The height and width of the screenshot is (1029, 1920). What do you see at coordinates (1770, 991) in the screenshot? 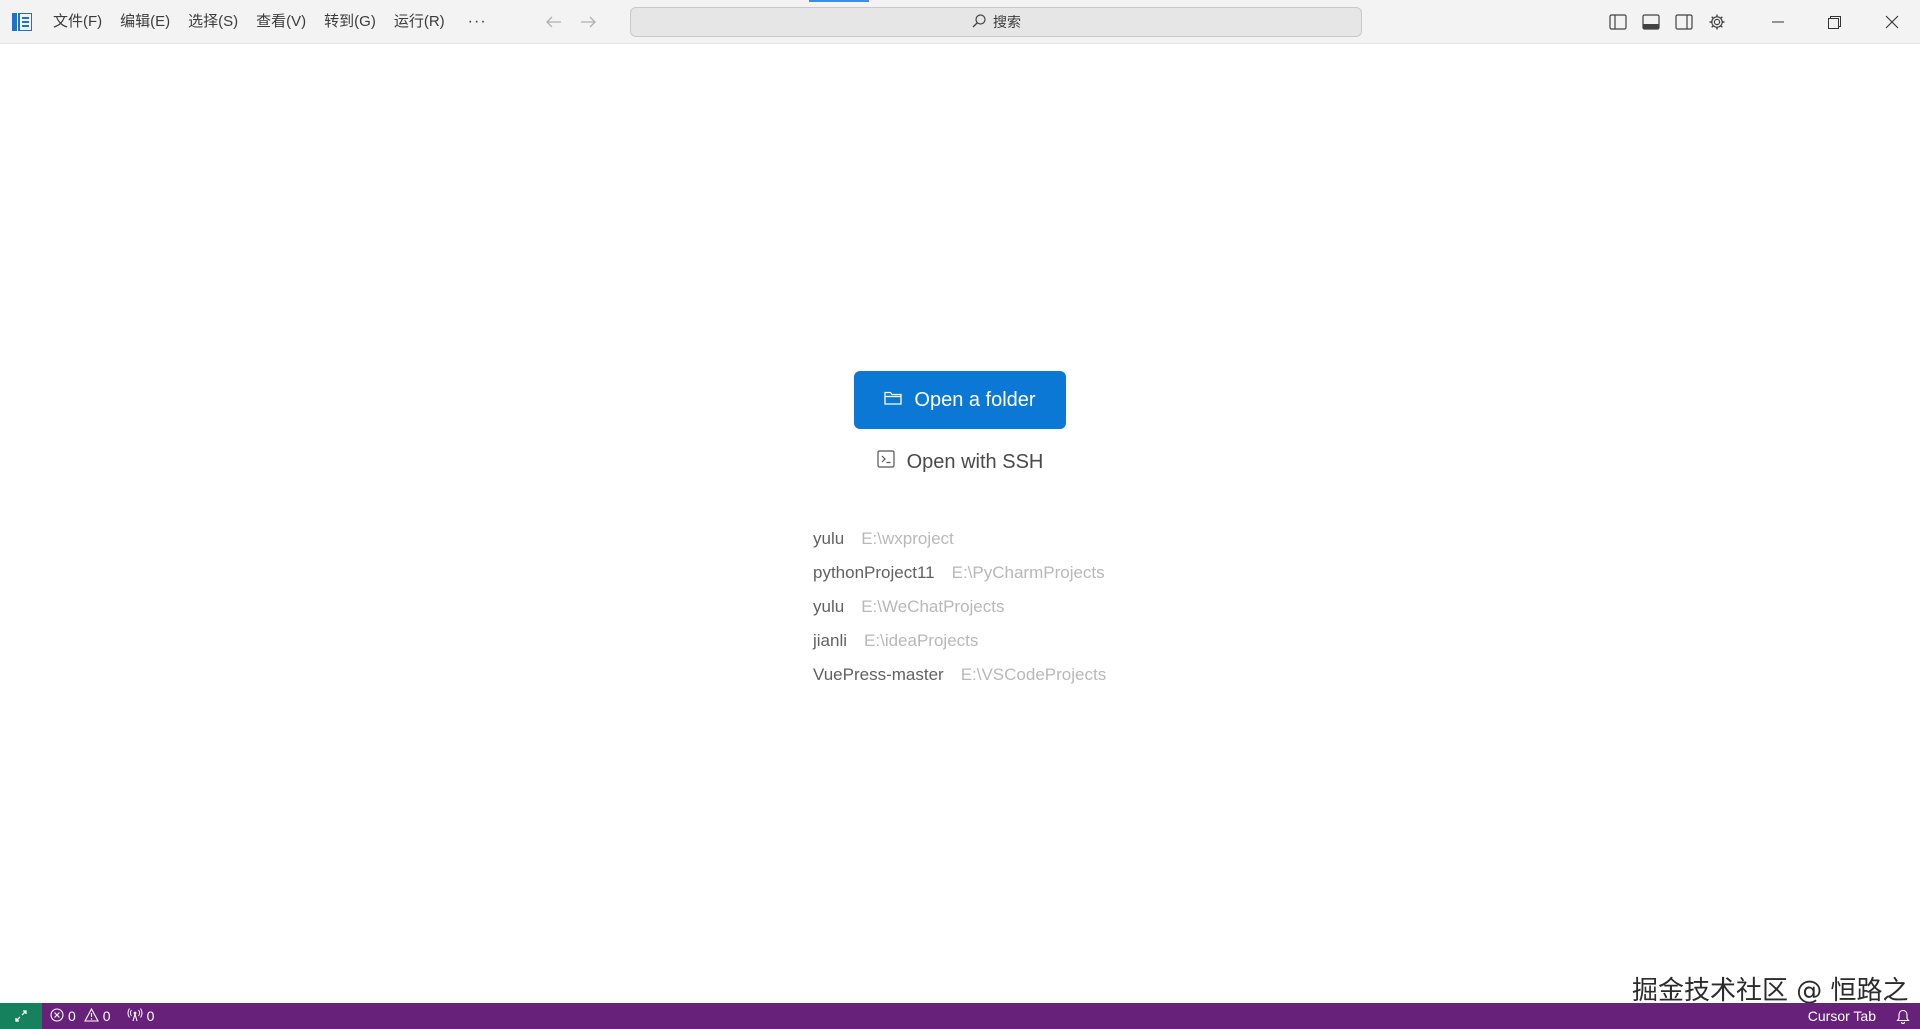
I see `watermark-text: 掘金技术社区 @ 恒路之` at bounding box center [1770, 991].